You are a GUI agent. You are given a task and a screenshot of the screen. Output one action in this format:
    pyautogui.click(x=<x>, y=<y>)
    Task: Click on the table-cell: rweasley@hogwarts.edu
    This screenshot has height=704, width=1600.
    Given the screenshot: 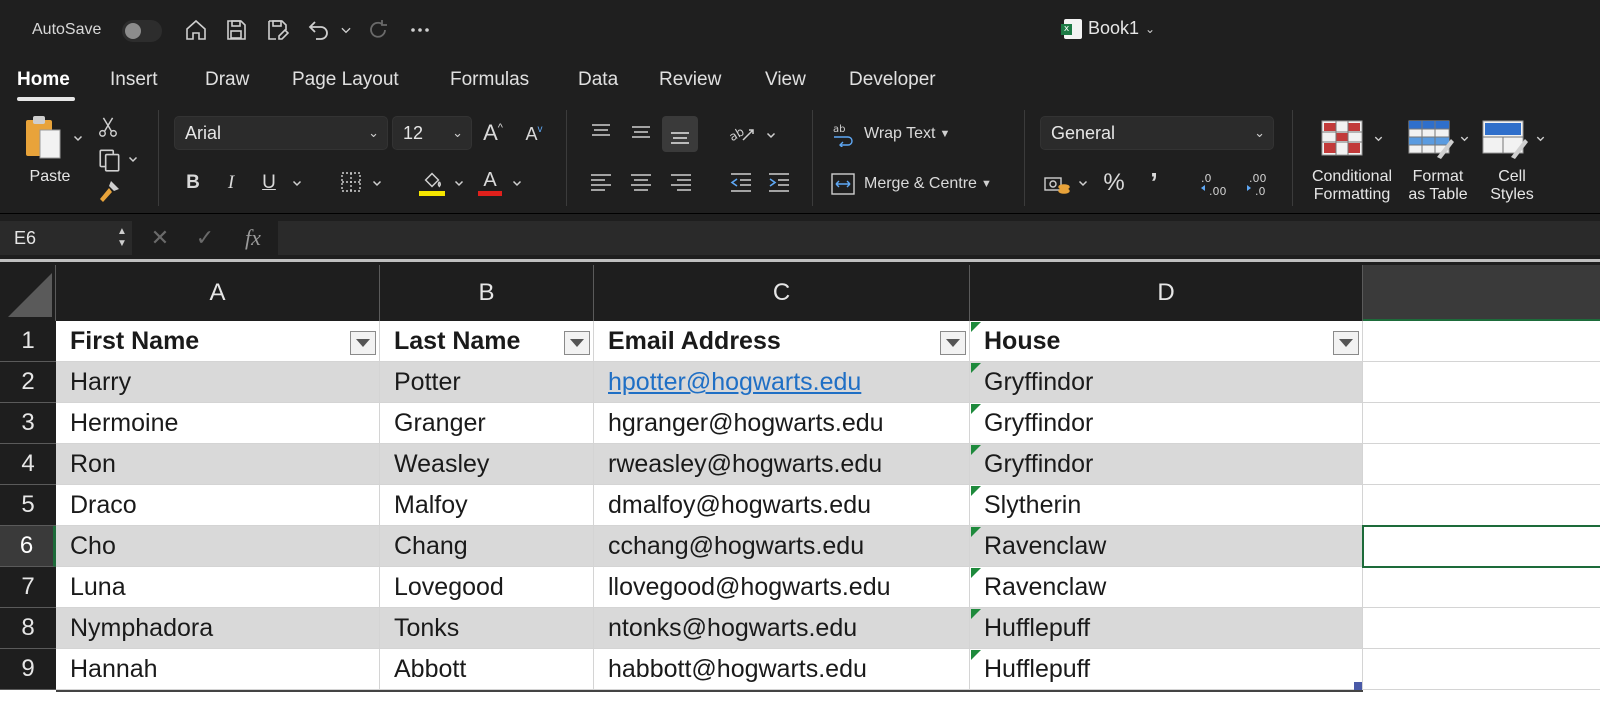 What is the action you would take?
    pyautogui.click(x=782, y=464)
    